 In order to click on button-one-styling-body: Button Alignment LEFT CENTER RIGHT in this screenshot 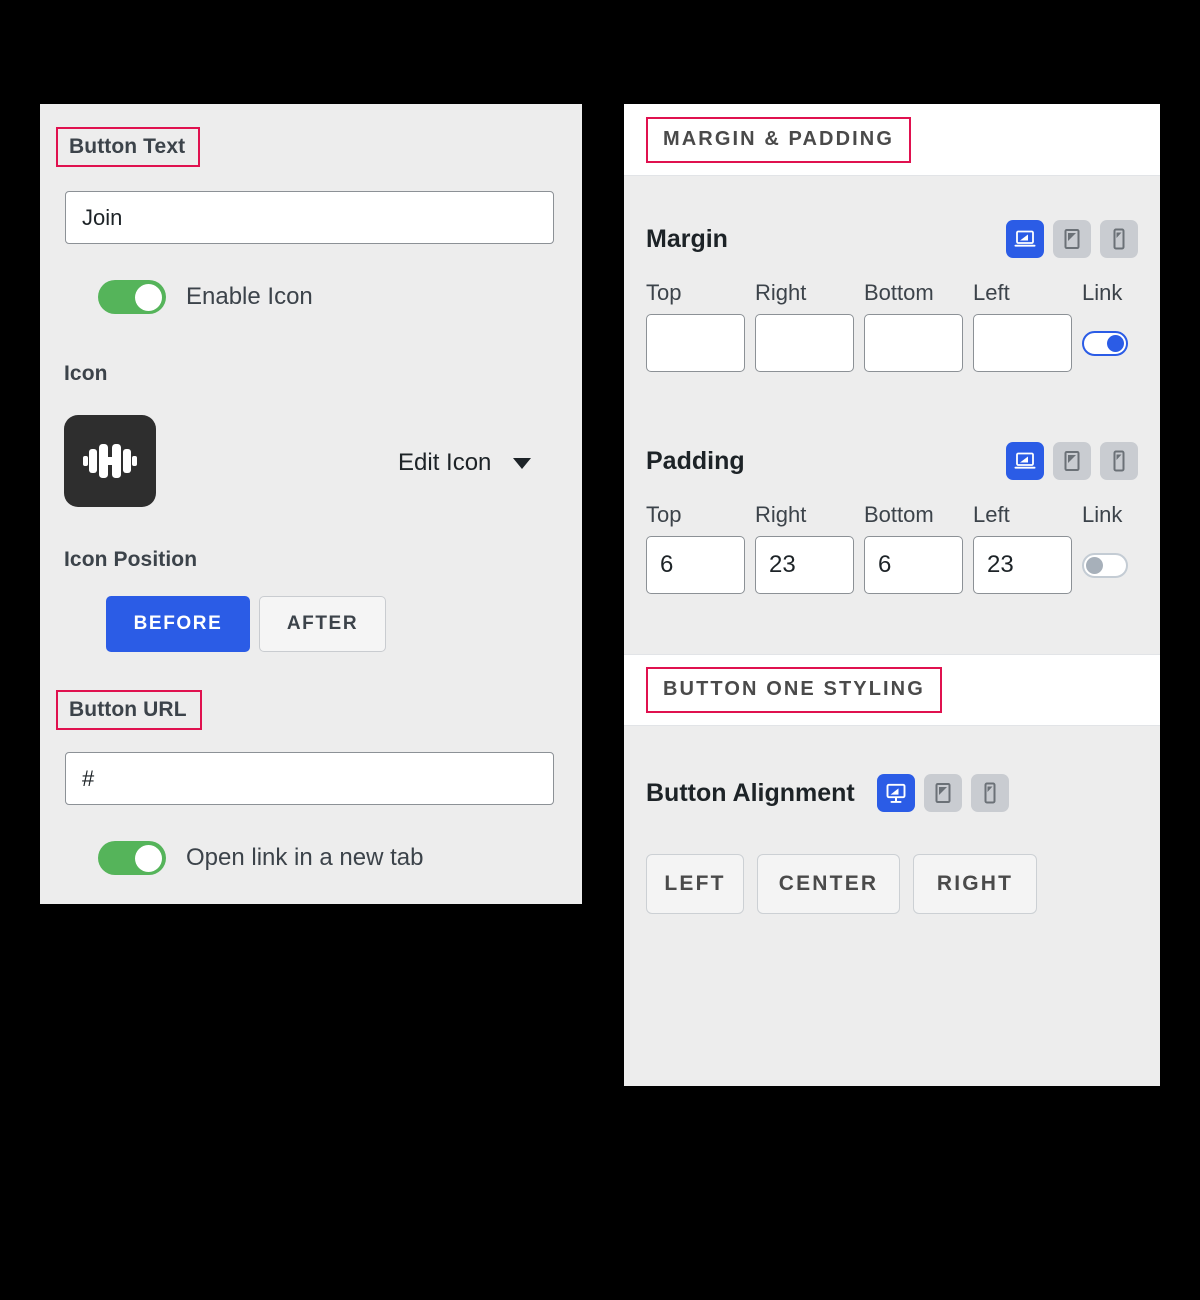, I will do `click(892, 844)`.